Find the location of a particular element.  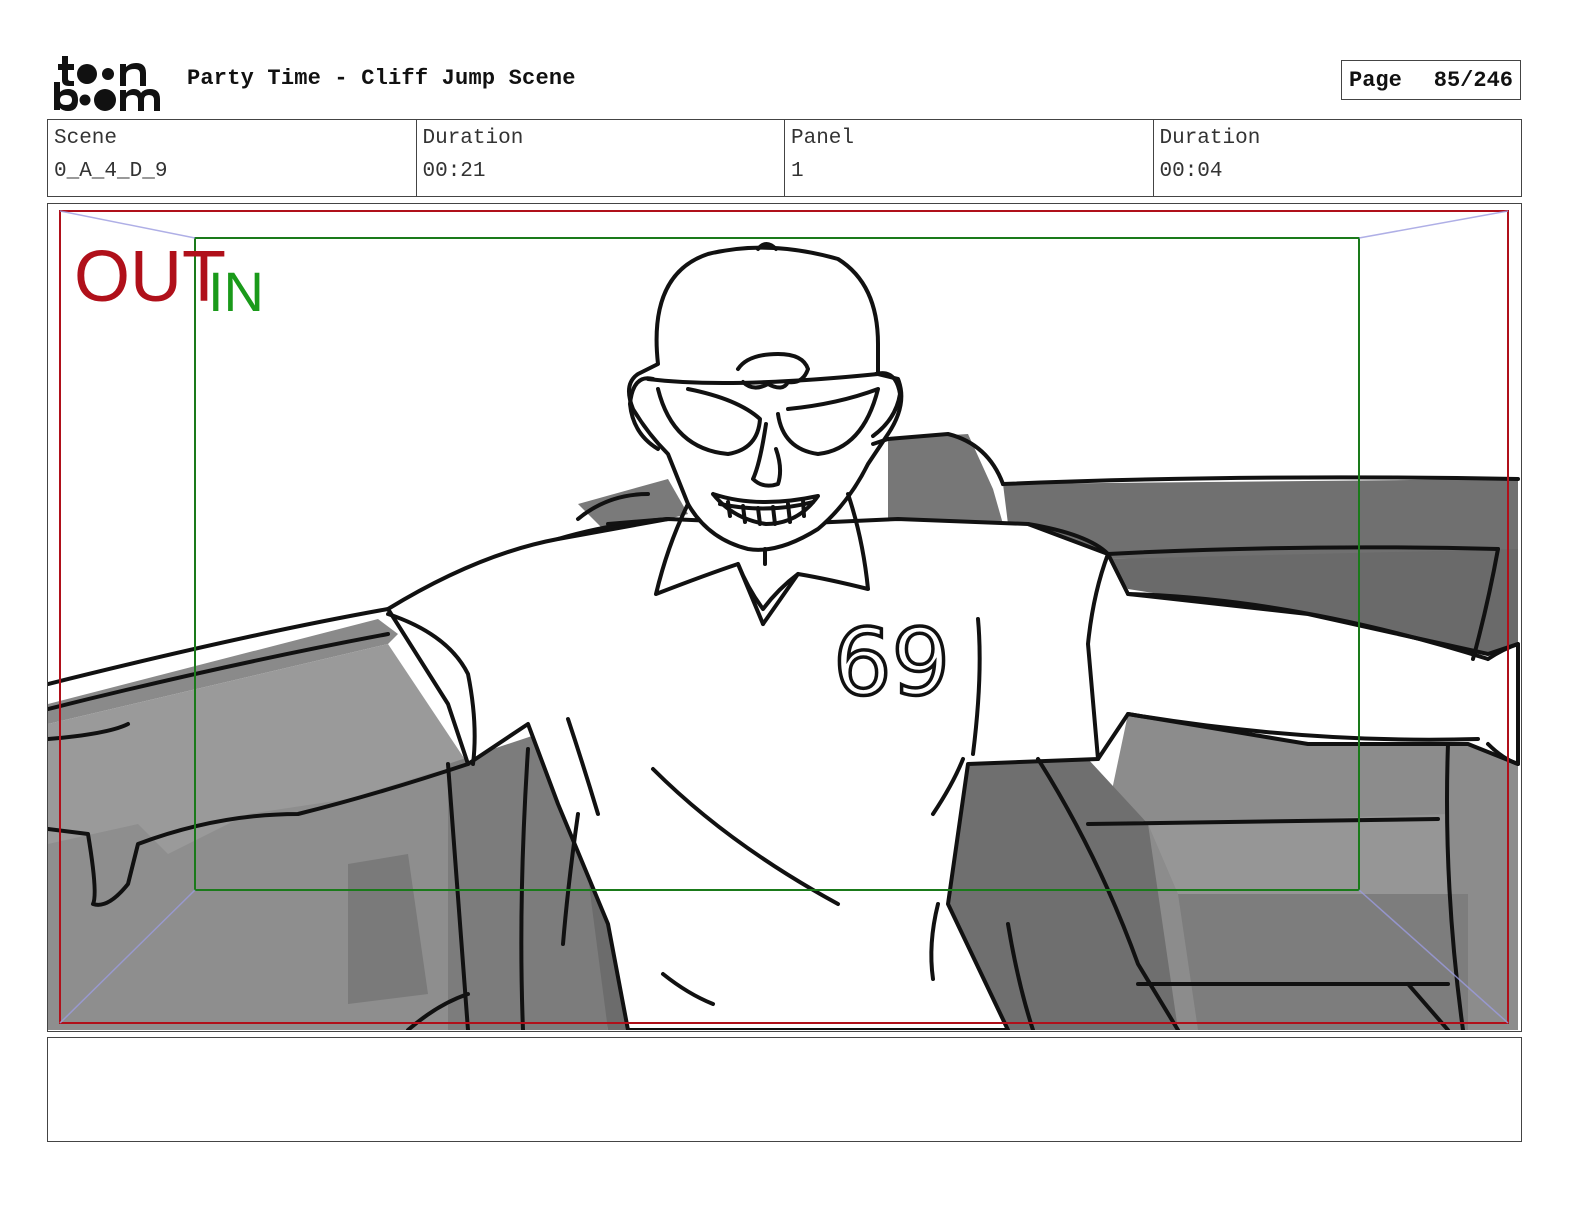

panel-duration-value: 00:04 is located at coordinates (1191, 171).